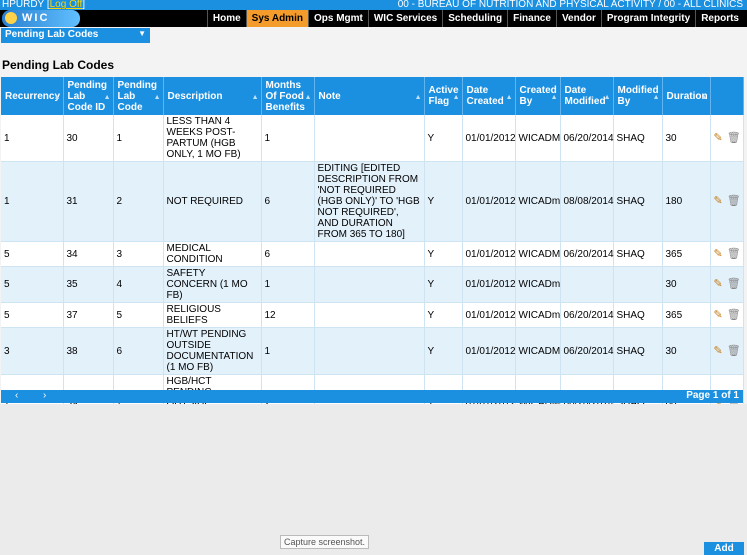 The width and height of the screenshot is (747, 555). I want to click on prev-page-icon: ‹, so click(16, 395).